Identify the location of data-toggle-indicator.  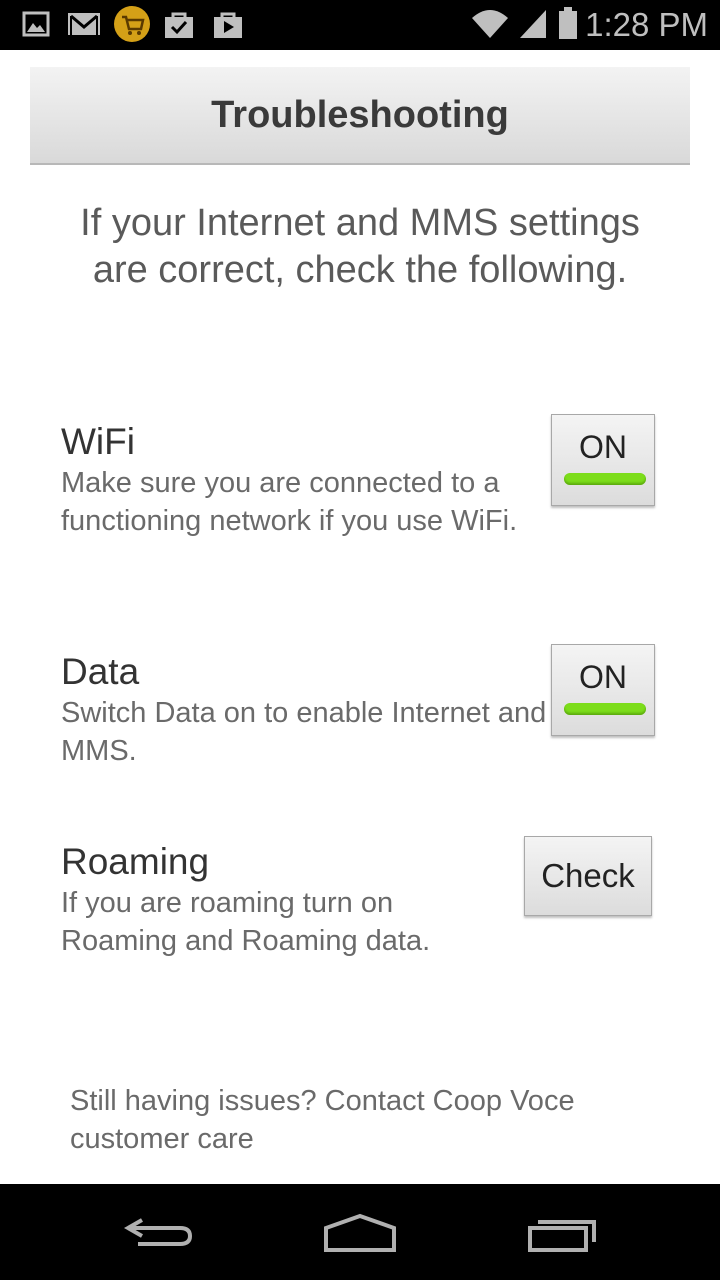
(605, 709).